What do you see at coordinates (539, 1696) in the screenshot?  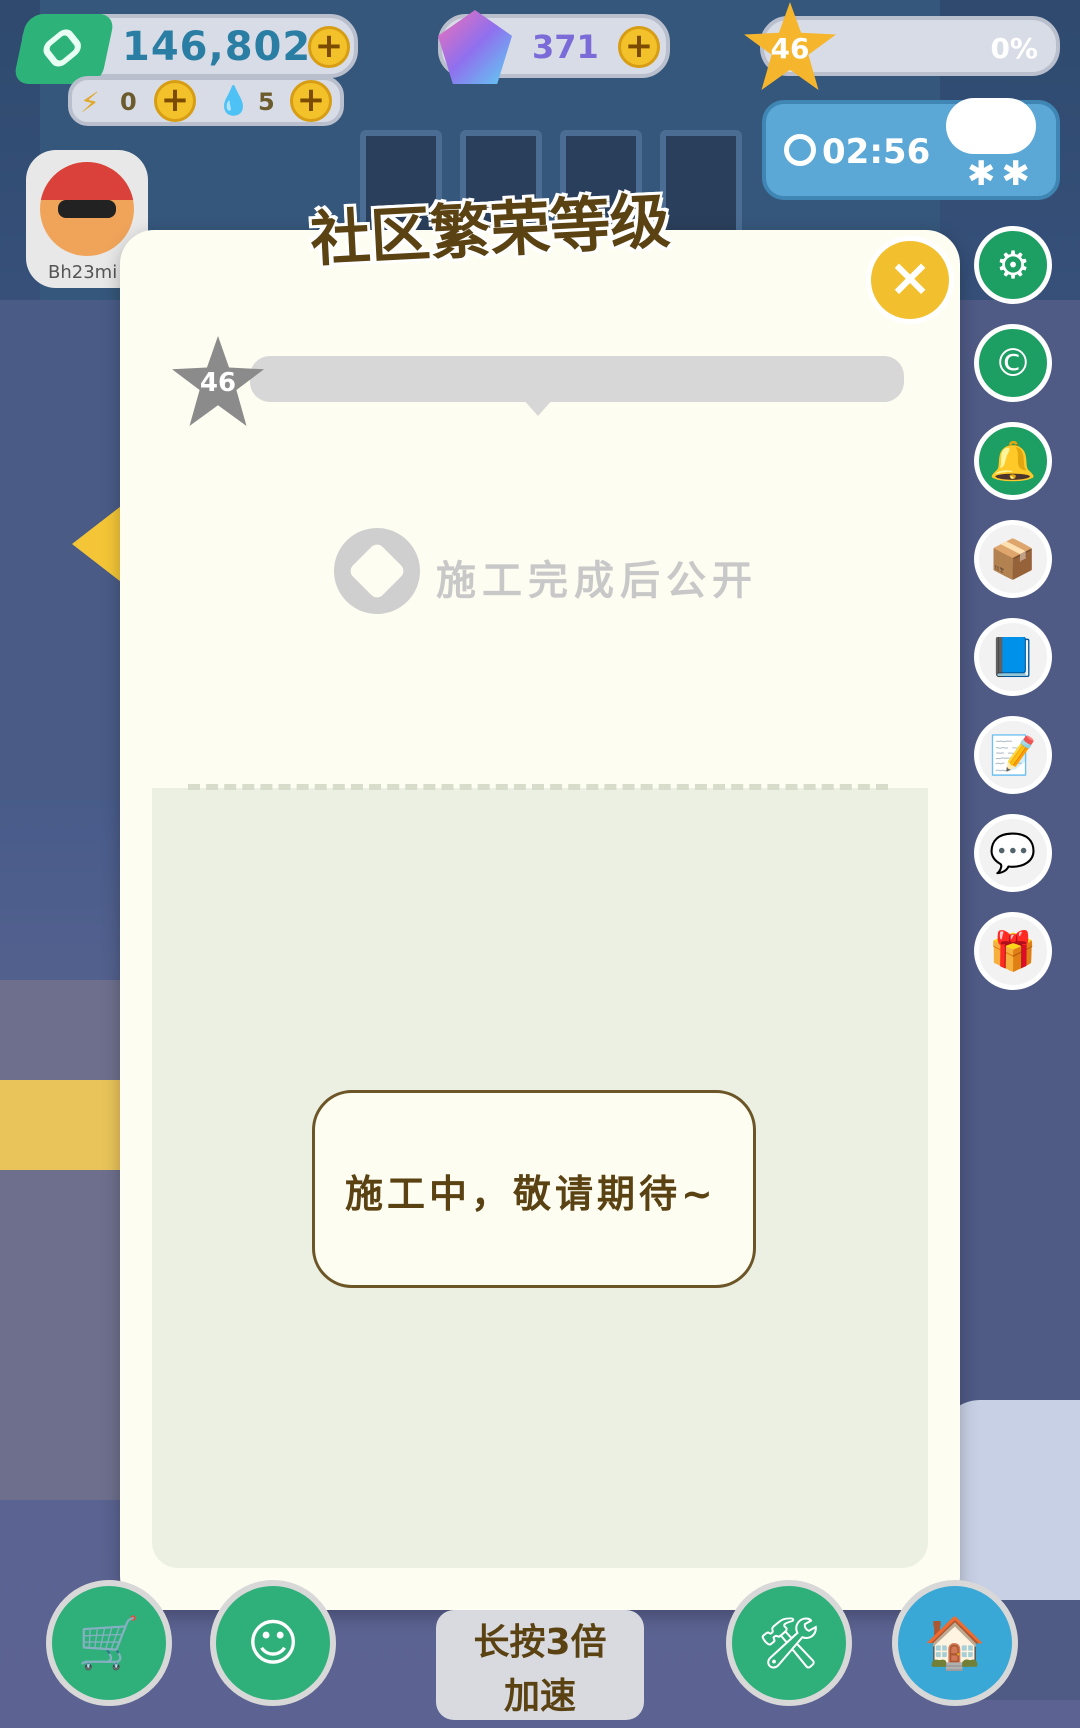 I see `speed-label-2: 加速` at bounding box center [539, 1696].